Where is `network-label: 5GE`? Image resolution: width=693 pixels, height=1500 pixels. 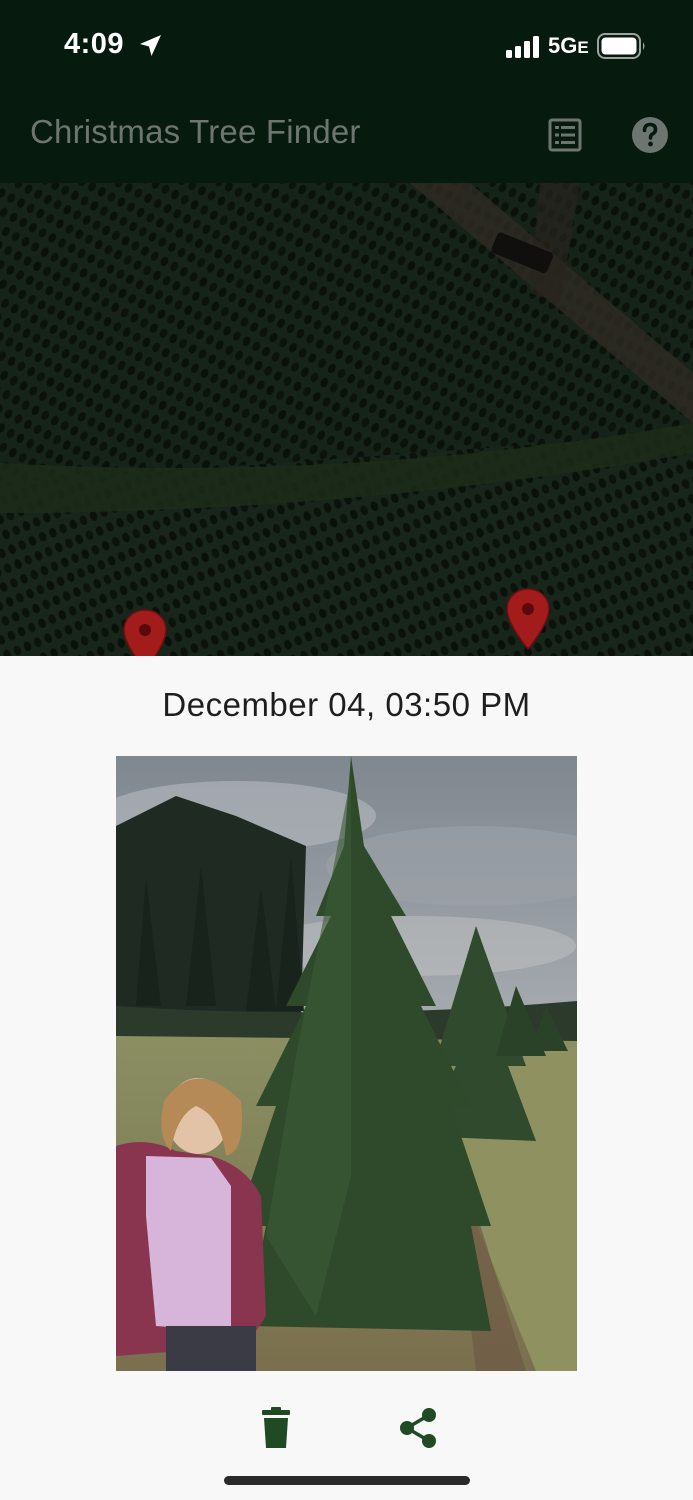 network-label: 5GE is located at coordinates (568, 45).